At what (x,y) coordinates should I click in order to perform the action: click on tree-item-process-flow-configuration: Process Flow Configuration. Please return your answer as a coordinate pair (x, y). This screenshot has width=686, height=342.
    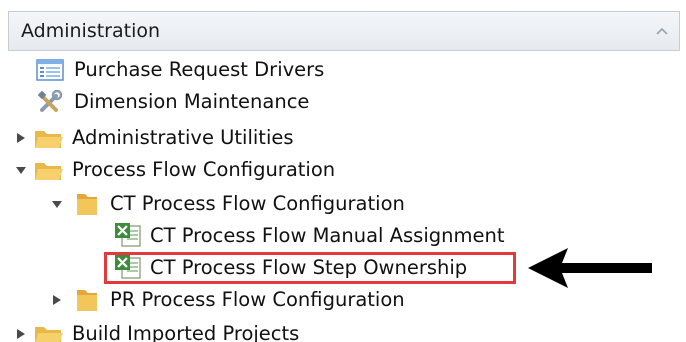
    Looking at the image, I should click on (174, 170).